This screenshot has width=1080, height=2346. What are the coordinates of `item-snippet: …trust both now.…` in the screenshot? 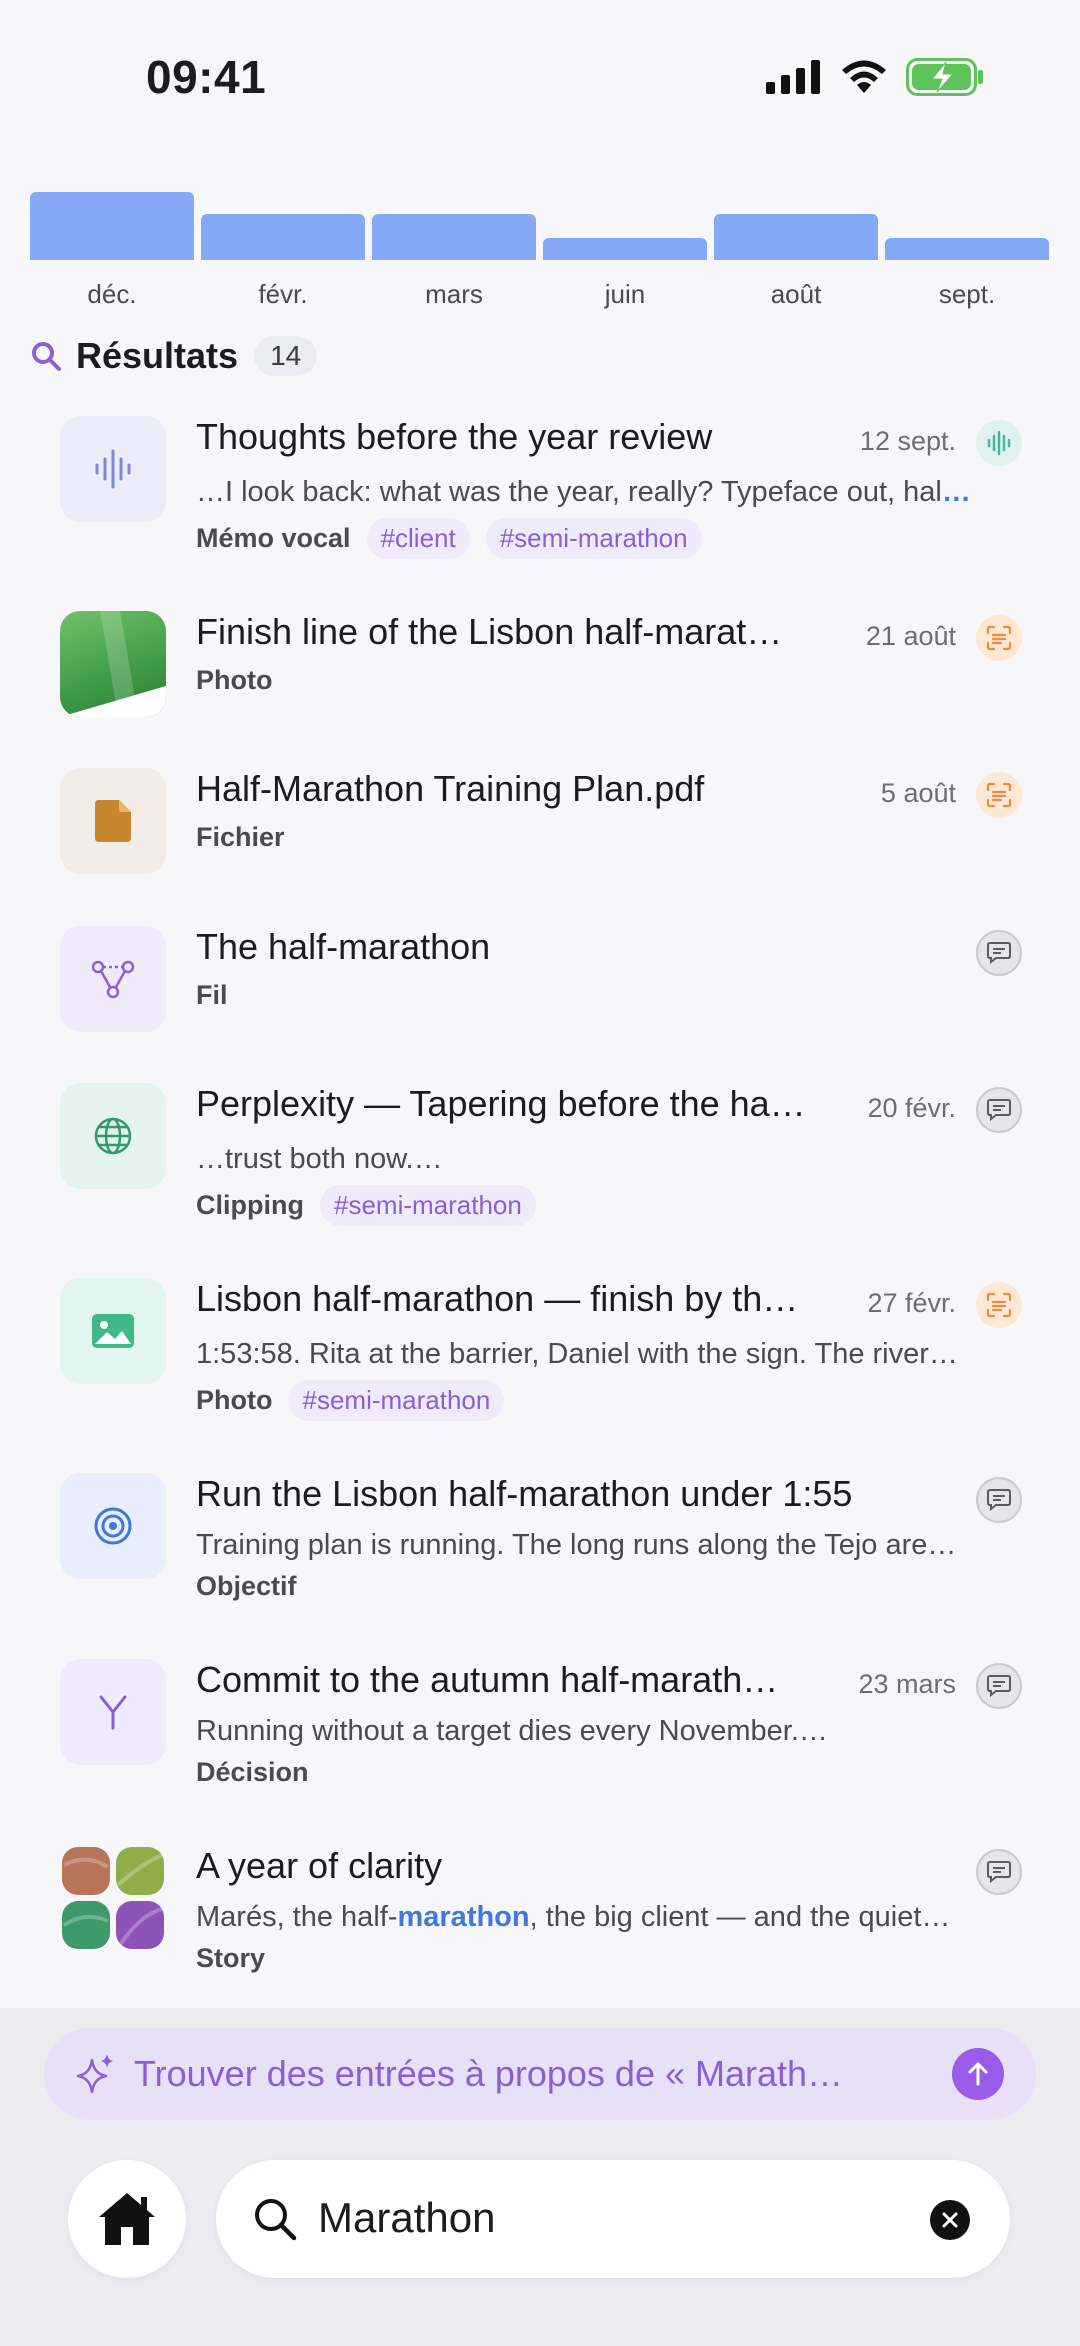 It's located at (319, 1159).